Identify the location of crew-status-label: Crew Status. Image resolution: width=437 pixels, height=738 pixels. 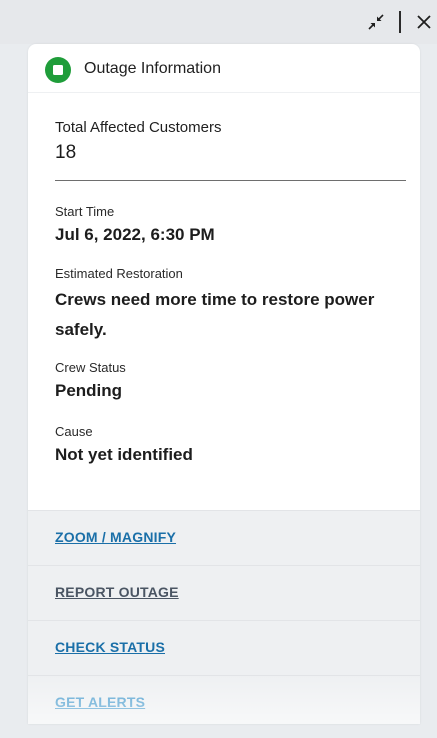
(90, 367).